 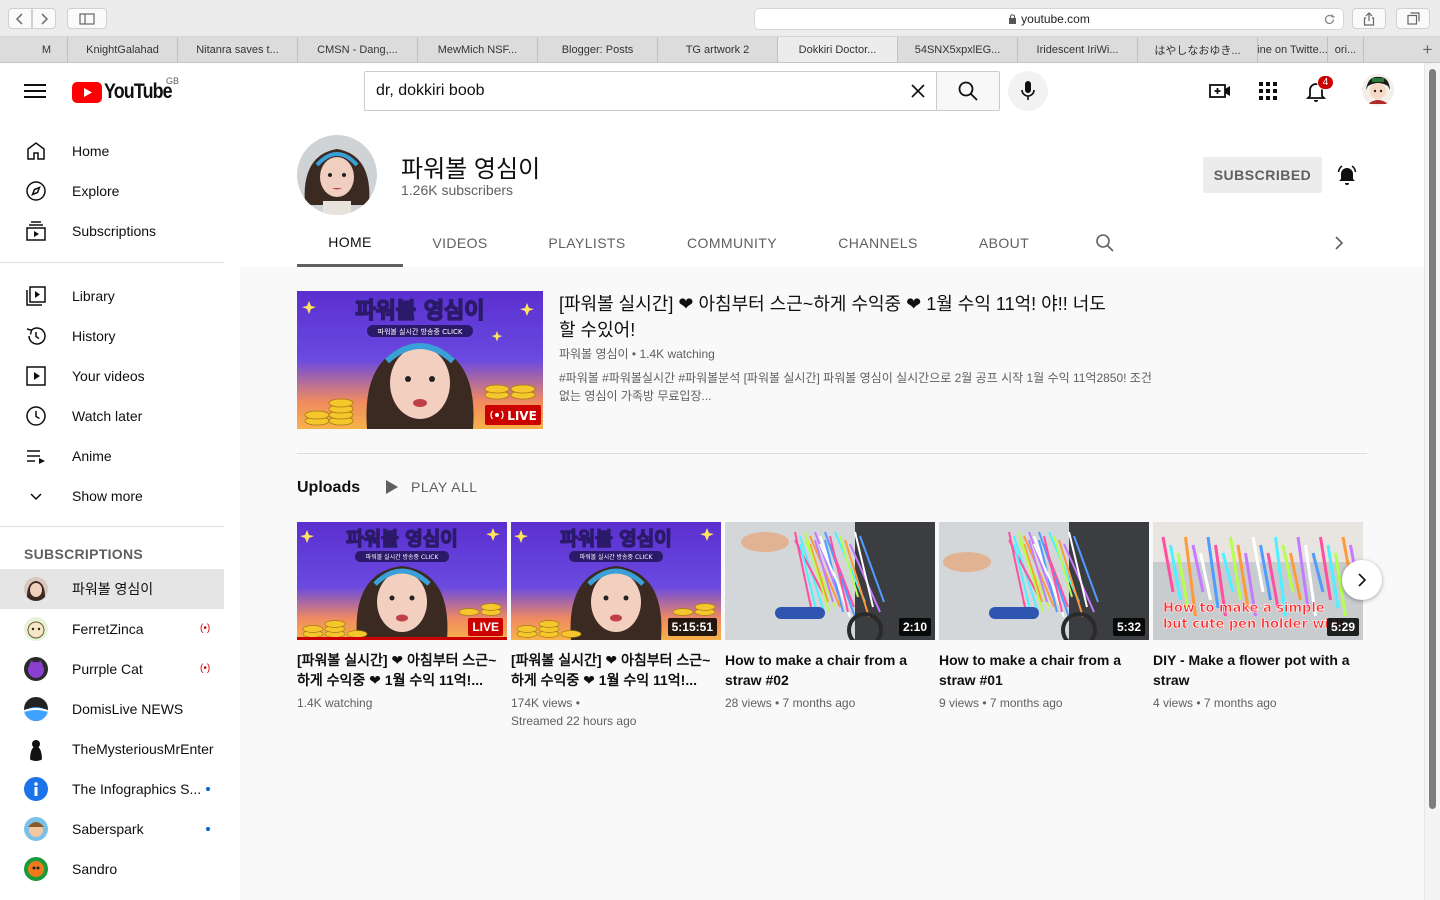 I want to click on voice-search-button, so click(x=1028, y=91).